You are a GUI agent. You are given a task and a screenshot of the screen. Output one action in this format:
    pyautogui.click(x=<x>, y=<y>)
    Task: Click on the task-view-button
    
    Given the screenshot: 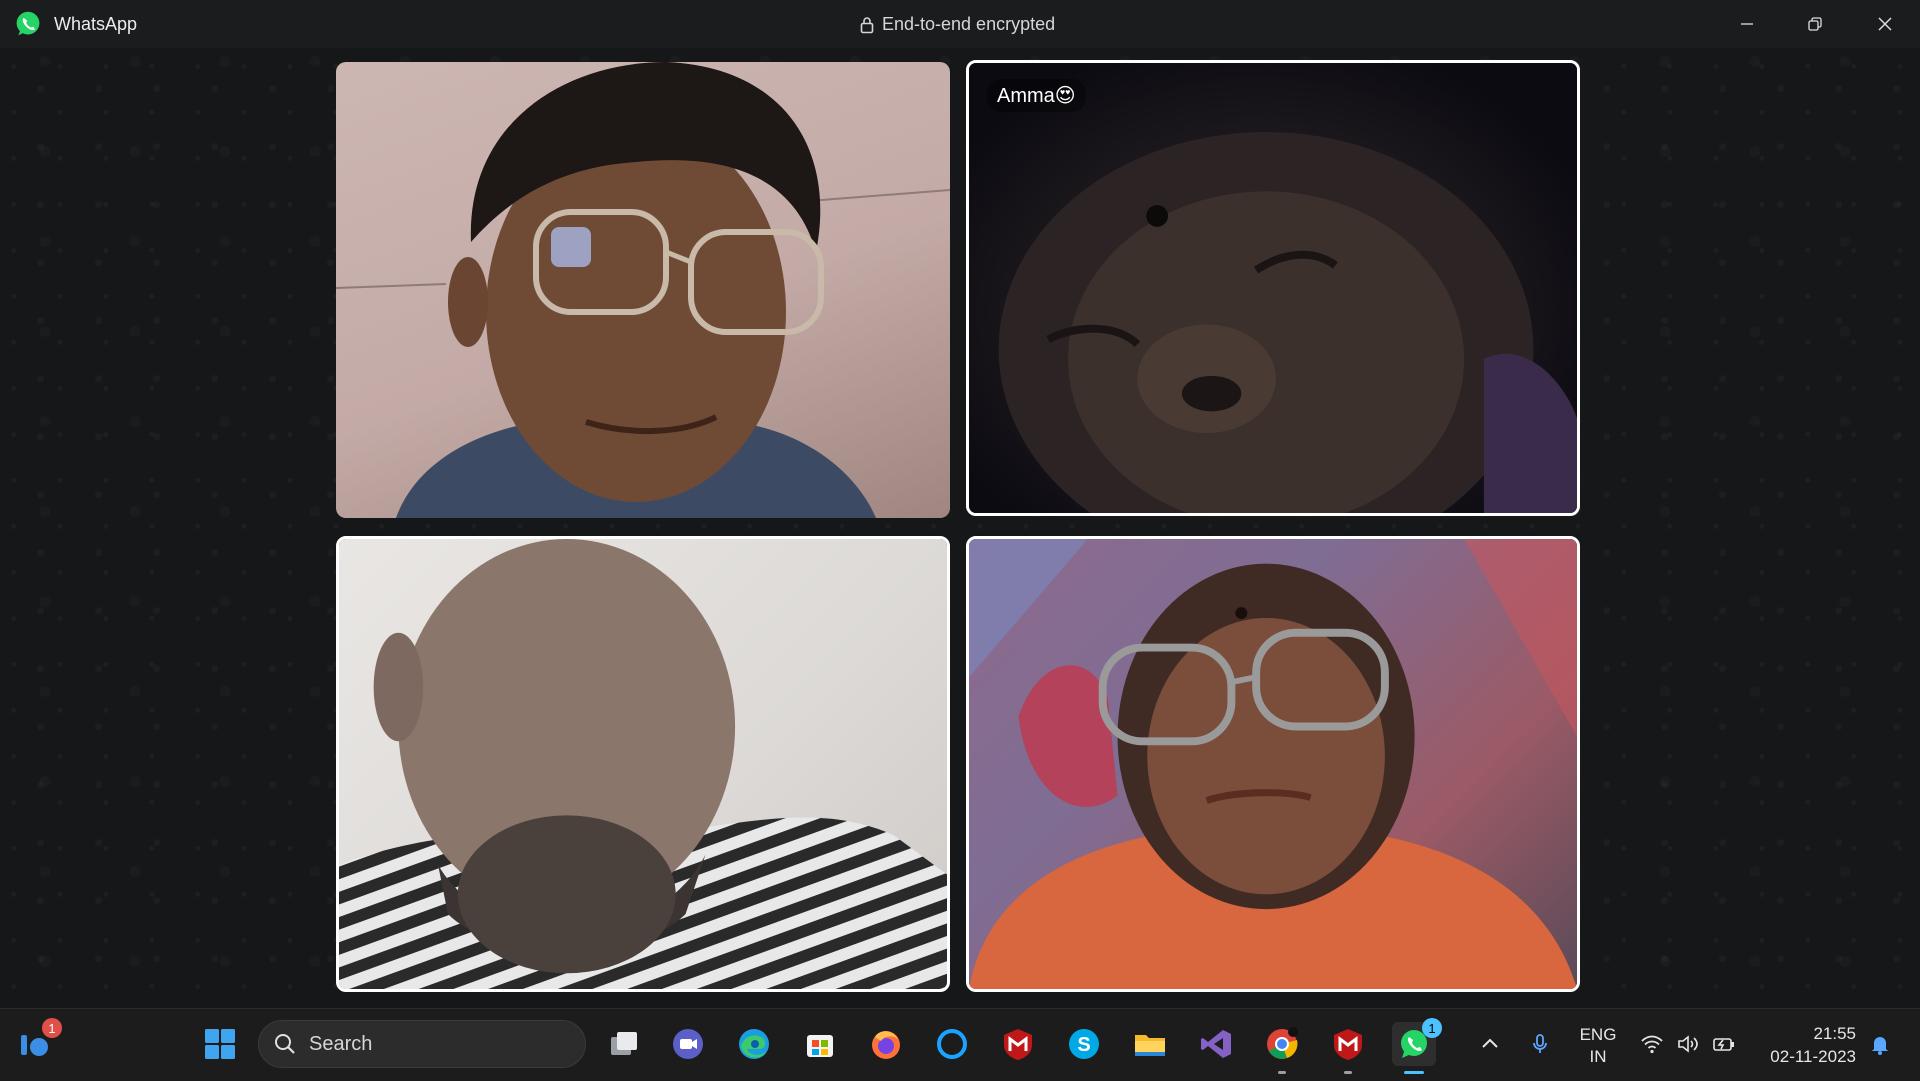 What is the action you would take?
    pyautogui.click(x=624, y=1044)
    